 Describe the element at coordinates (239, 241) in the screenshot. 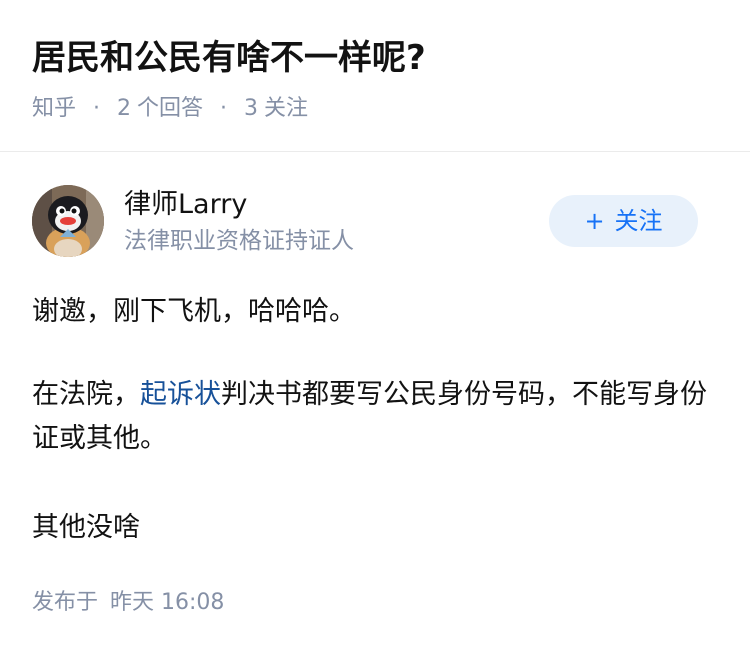

I see `author-badge: 法律职业资格证持证人` at that location.